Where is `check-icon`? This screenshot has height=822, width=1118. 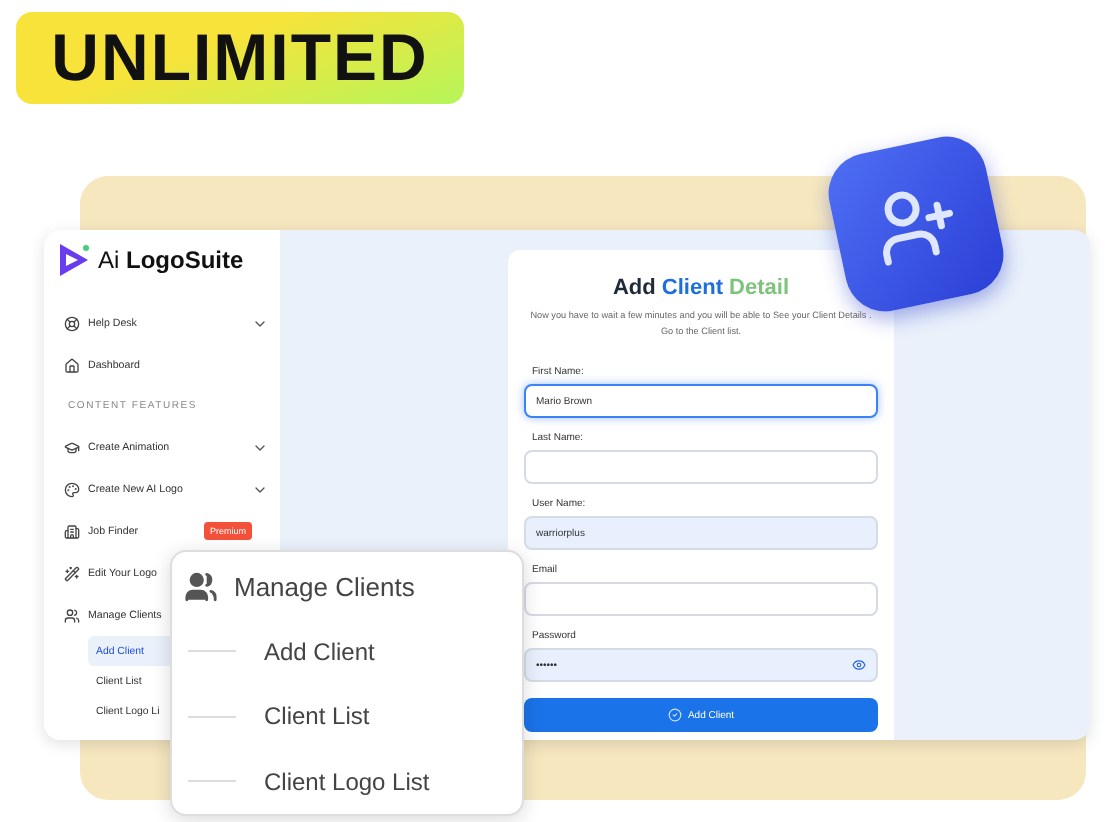 check-icon is located at coordinates (674, 715).